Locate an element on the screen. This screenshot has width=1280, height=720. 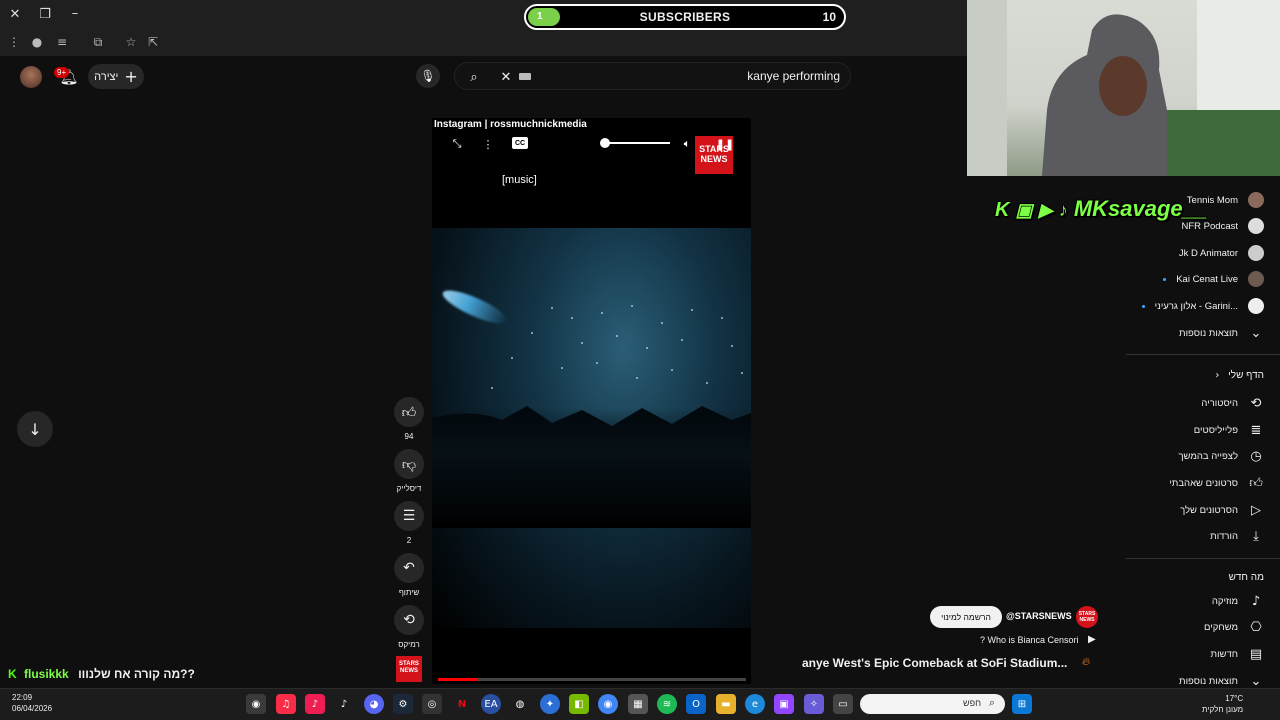
sidebar-channel: NFR Podcast is located at coordinates (1223, 226).